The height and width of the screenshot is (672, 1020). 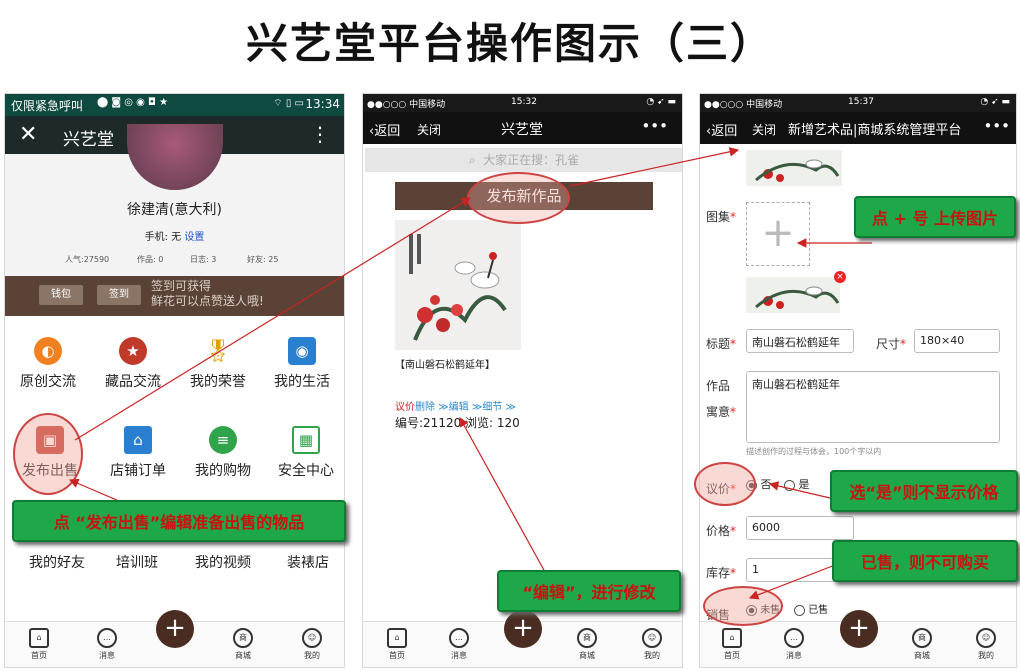 What do you see at coordinates (924, 491) in the screenshot?
I see `callout-yes-no-price: 选“是”则不显示价格` at bounding box center [924, 491].